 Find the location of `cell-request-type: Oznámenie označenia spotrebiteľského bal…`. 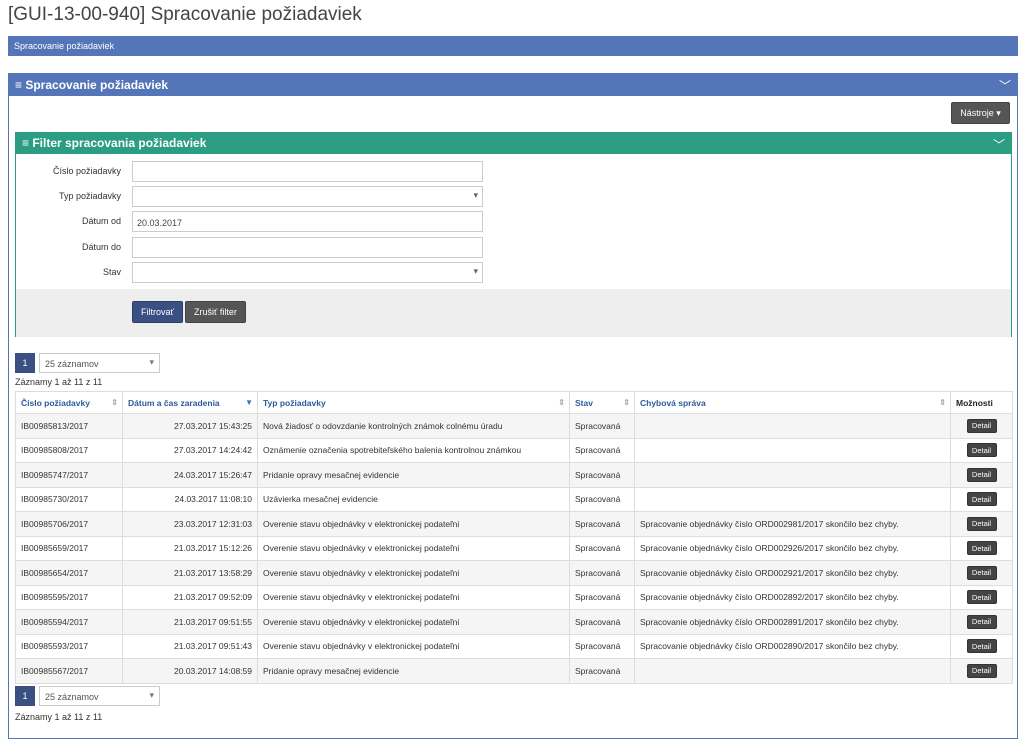

cell-request-type: Oznámenie označenia spotrebiteľského bal… is located at coordinates (413, 450).